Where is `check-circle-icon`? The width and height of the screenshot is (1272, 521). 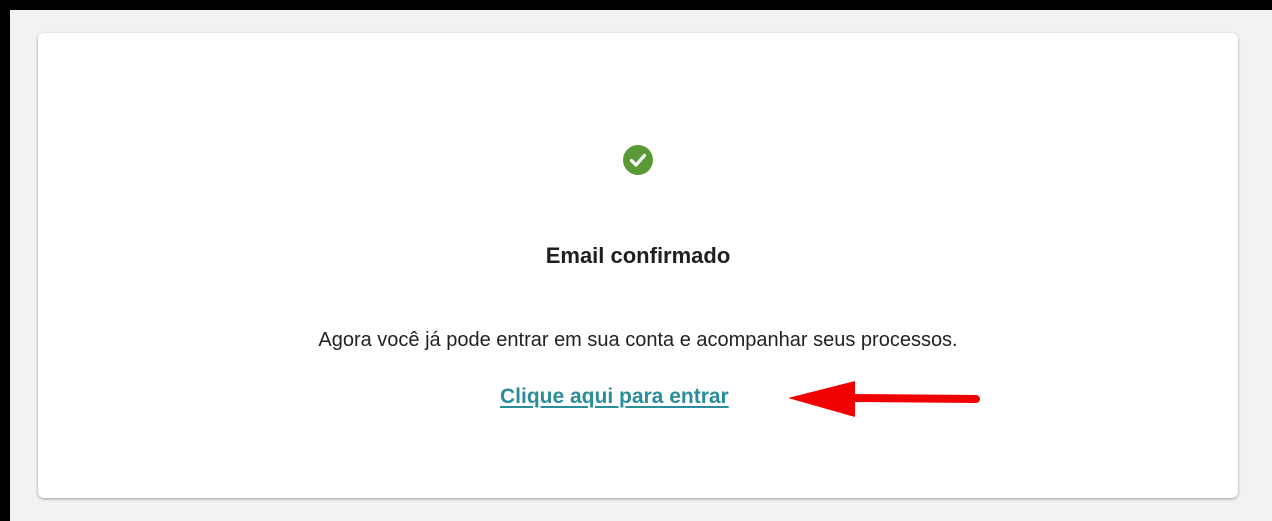
check-circle-icon is located at coordinates (638, 160).